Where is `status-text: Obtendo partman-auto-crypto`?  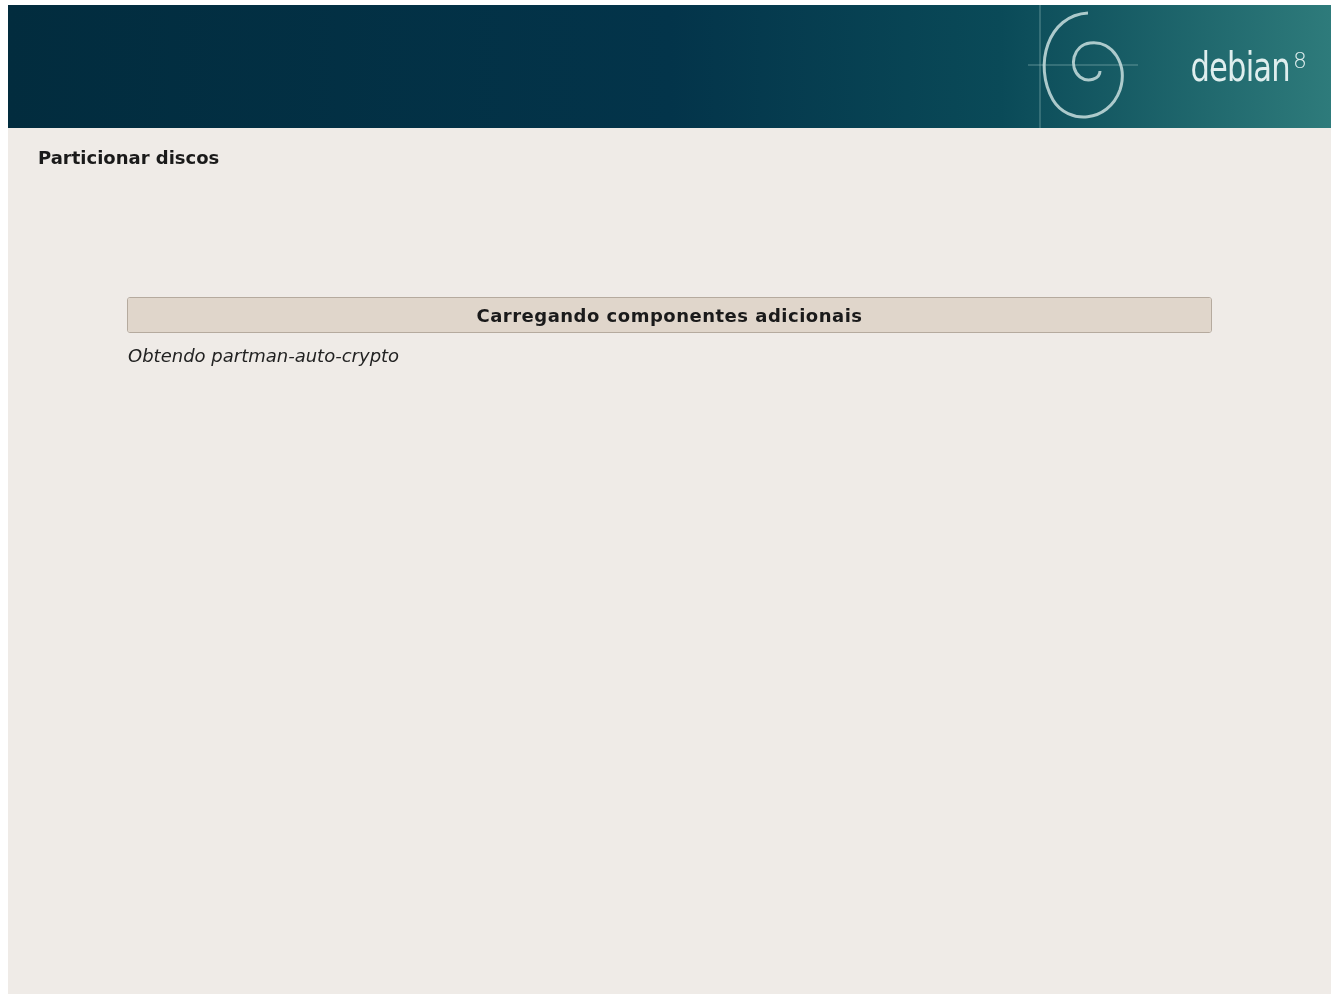
status-text: Obtendo partman-auto-crypto is located at coordinates (264, 355).